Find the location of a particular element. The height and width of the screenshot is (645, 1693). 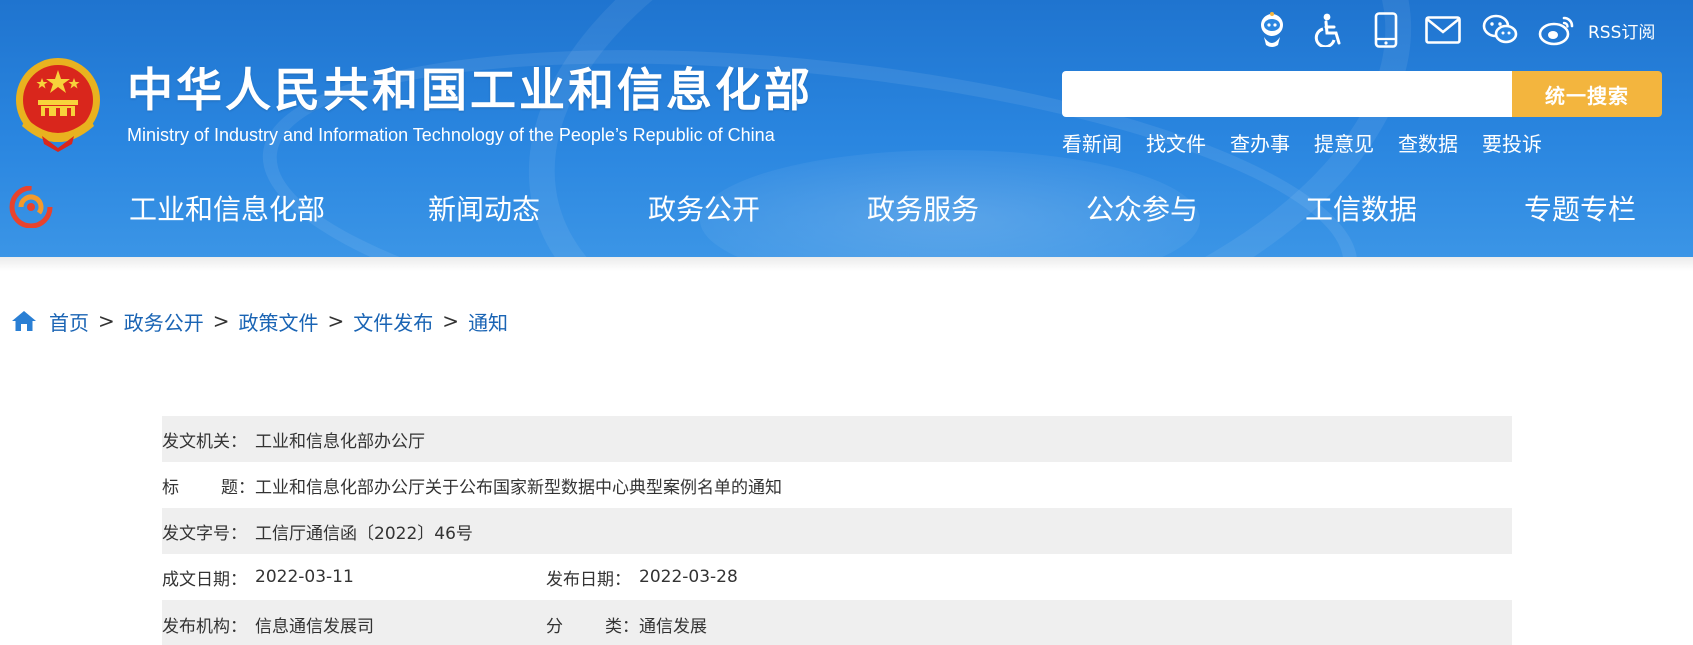

breadcrumb-file-release: 文件发布 is located at coordinates (393, 321).